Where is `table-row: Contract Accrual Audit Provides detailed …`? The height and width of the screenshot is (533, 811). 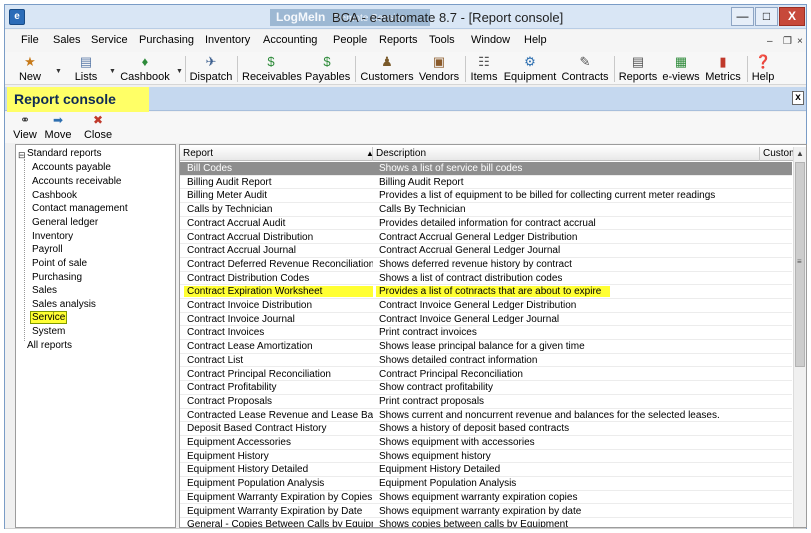
table-row: Contract Accrual Audit Provides detailed … is located at coordinates (486, 224).